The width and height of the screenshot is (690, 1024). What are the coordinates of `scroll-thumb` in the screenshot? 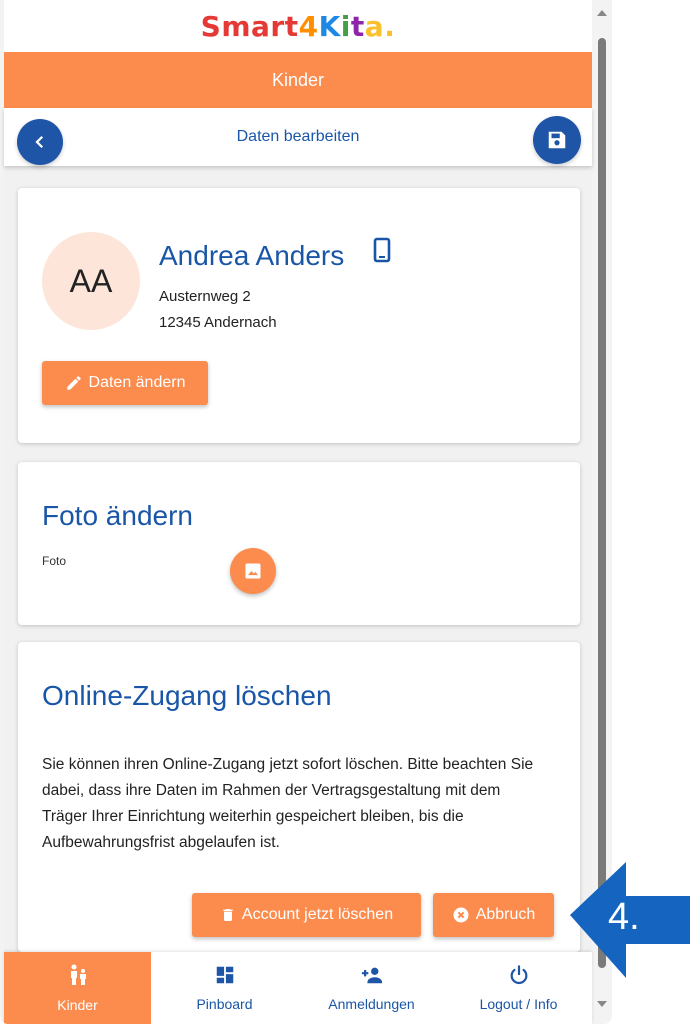 It's located at (602, 503).